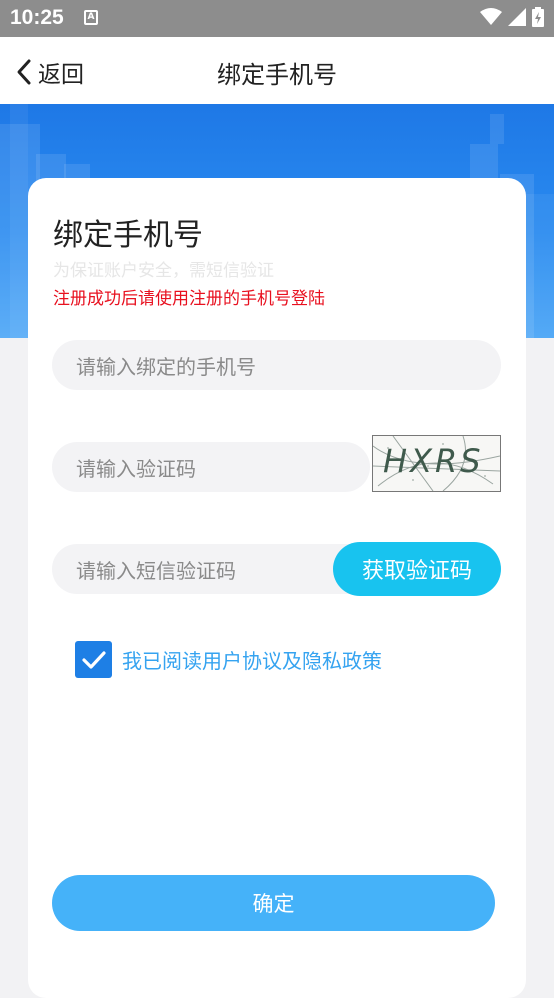  What do you see at coordinates (128, 235) in the screenshot?
I see `card-heading: 绑定手机号` at bounding box center [128, 235].